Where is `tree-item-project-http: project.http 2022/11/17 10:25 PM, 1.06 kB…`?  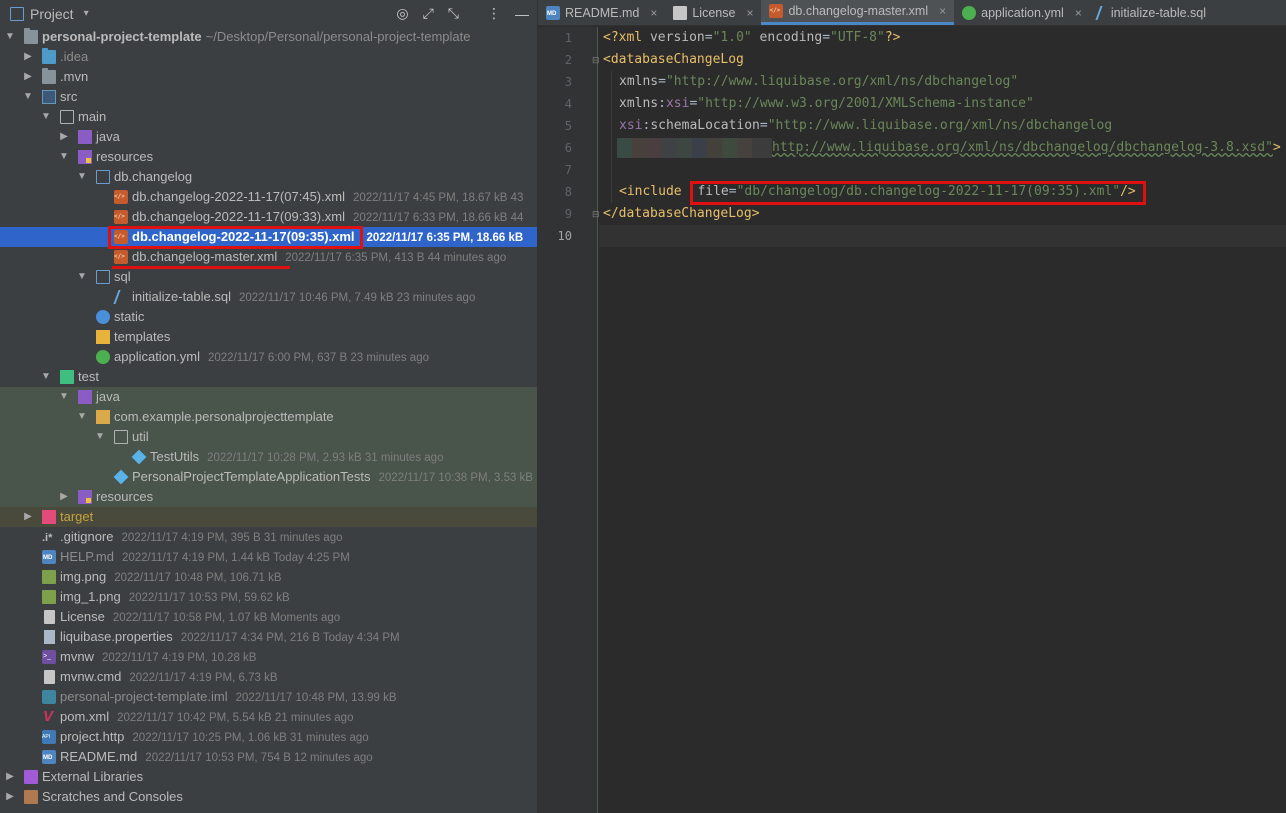 tree-item-project-http: project.http 2022/11/17 10:25 PM, 1.06 kB… is located at coordinates (268, 737).